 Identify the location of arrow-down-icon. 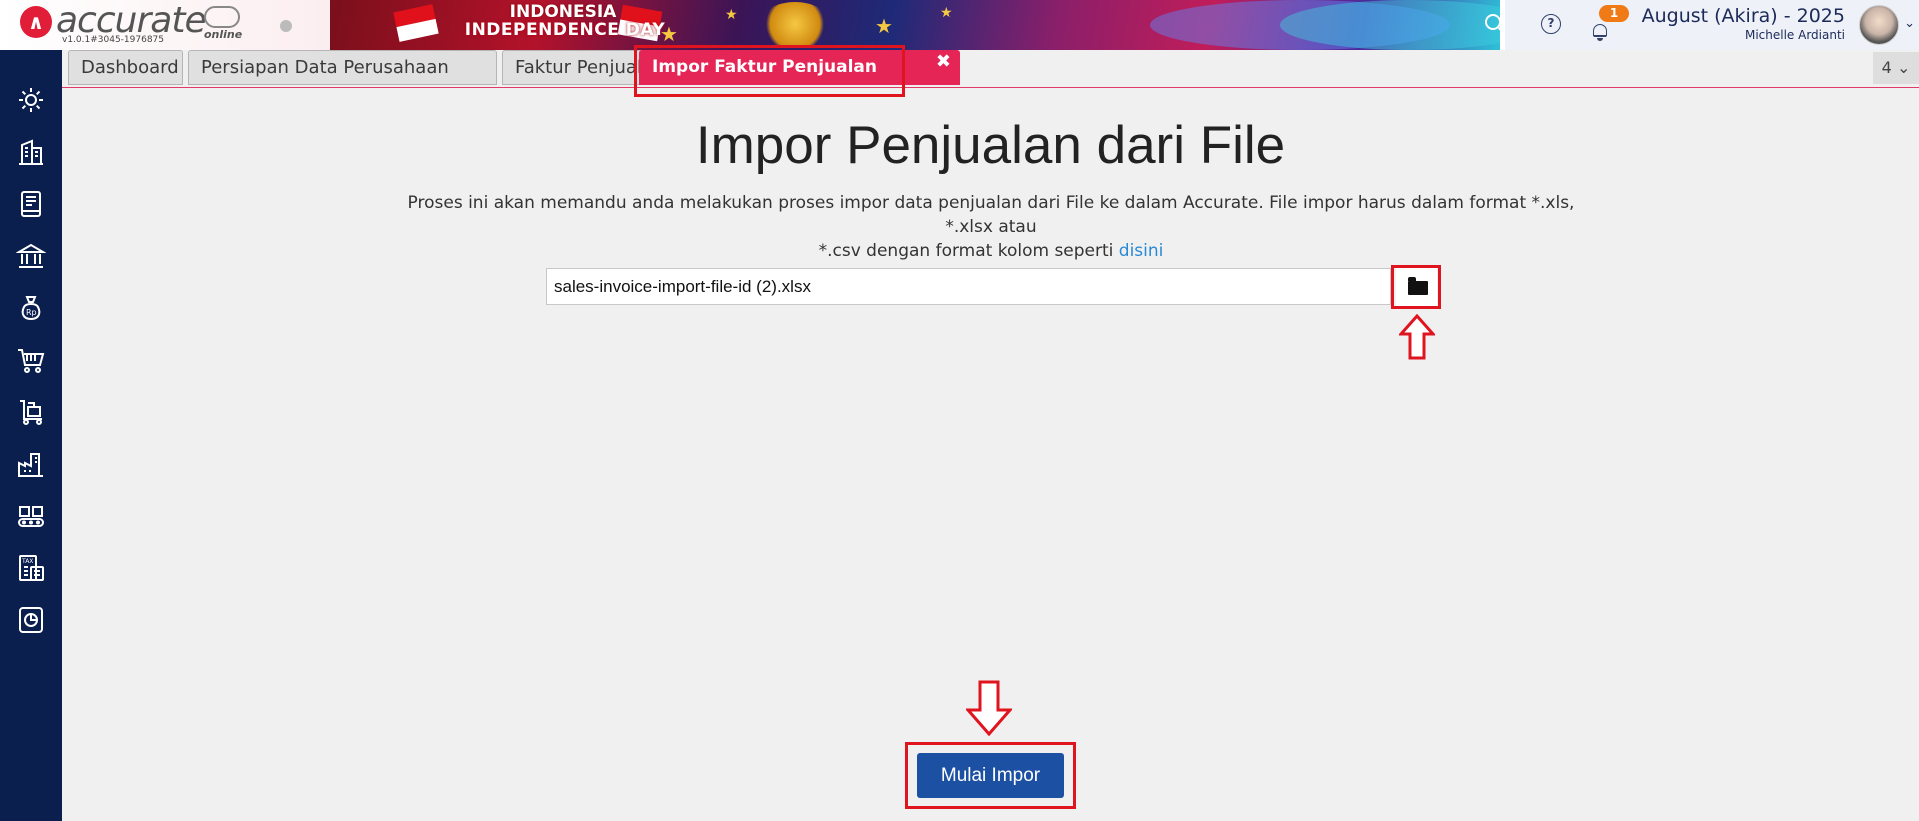
(989, 708).